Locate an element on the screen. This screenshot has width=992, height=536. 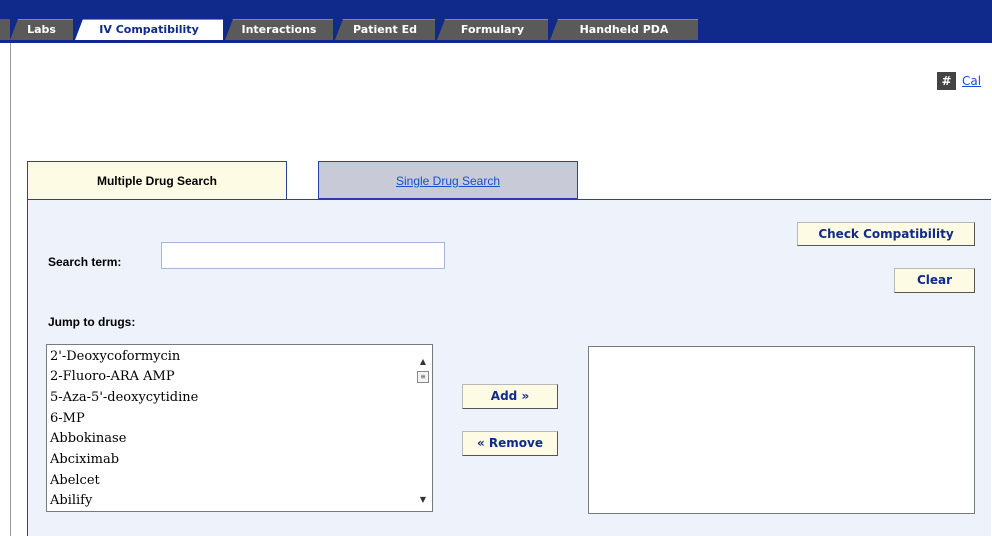
drug-list-item: 5-Aza-5'-deoxycytidine is located at coordinates (124, 397).